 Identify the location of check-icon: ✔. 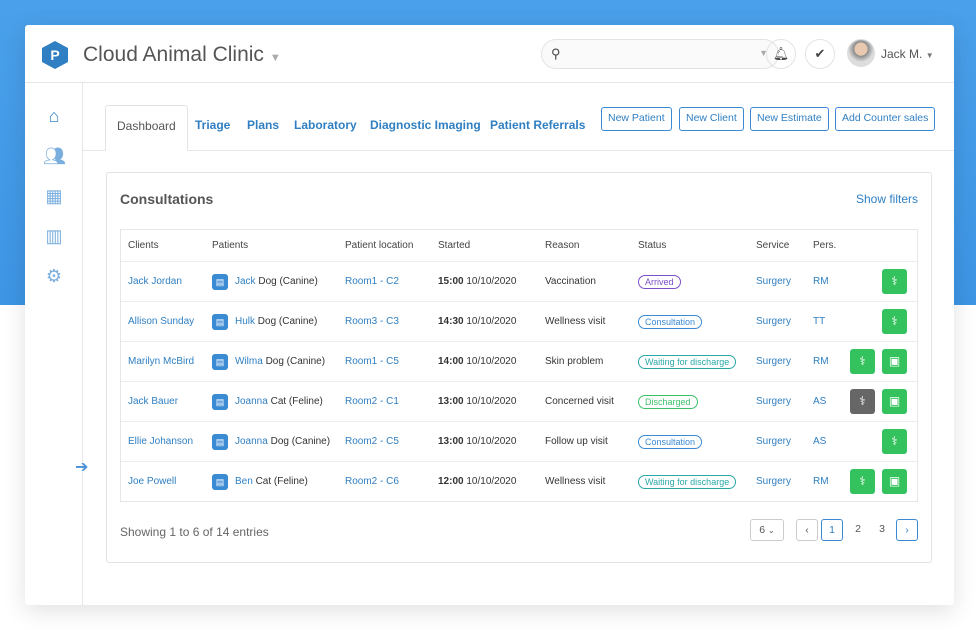
(820, 53).